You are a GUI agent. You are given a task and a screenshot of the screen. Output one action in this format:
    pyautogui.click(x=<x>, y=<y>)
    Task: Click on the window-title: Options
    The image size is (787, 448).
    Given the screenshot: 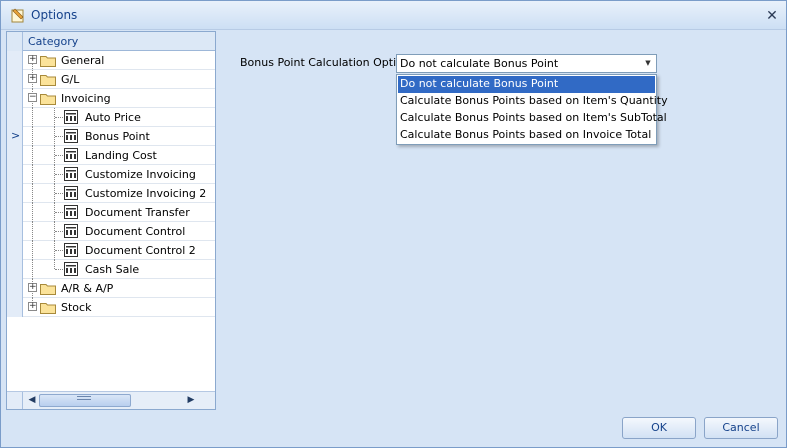 What is the action you would take?
    pyautogui.click(x=54, y=15)
    